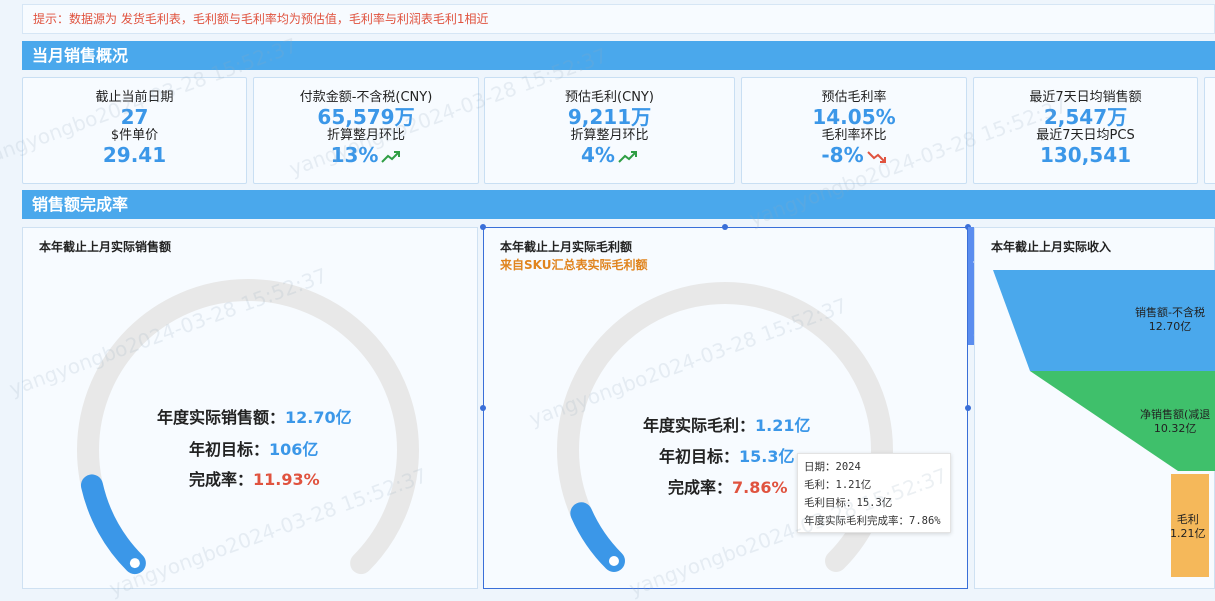  What do you see at coordinates (609, 97) in the screenshot?
I see `kpi-label: 预估毛利(CNY)` at bounding box center [609, 97].